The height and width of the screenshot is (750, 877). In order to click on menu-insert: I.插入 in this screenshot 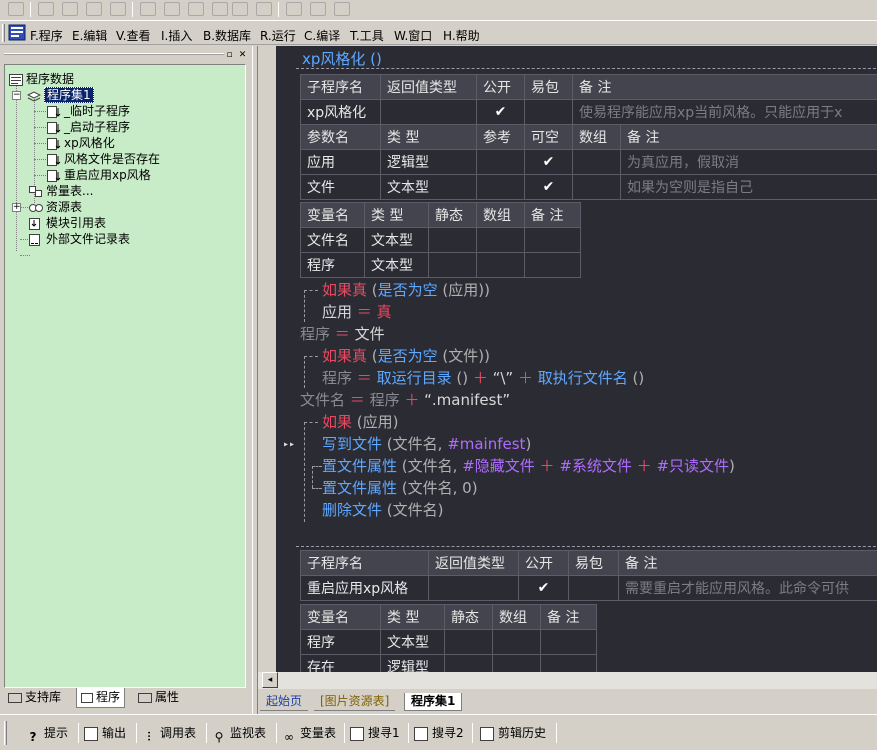, I will do `click(176, 35)`.